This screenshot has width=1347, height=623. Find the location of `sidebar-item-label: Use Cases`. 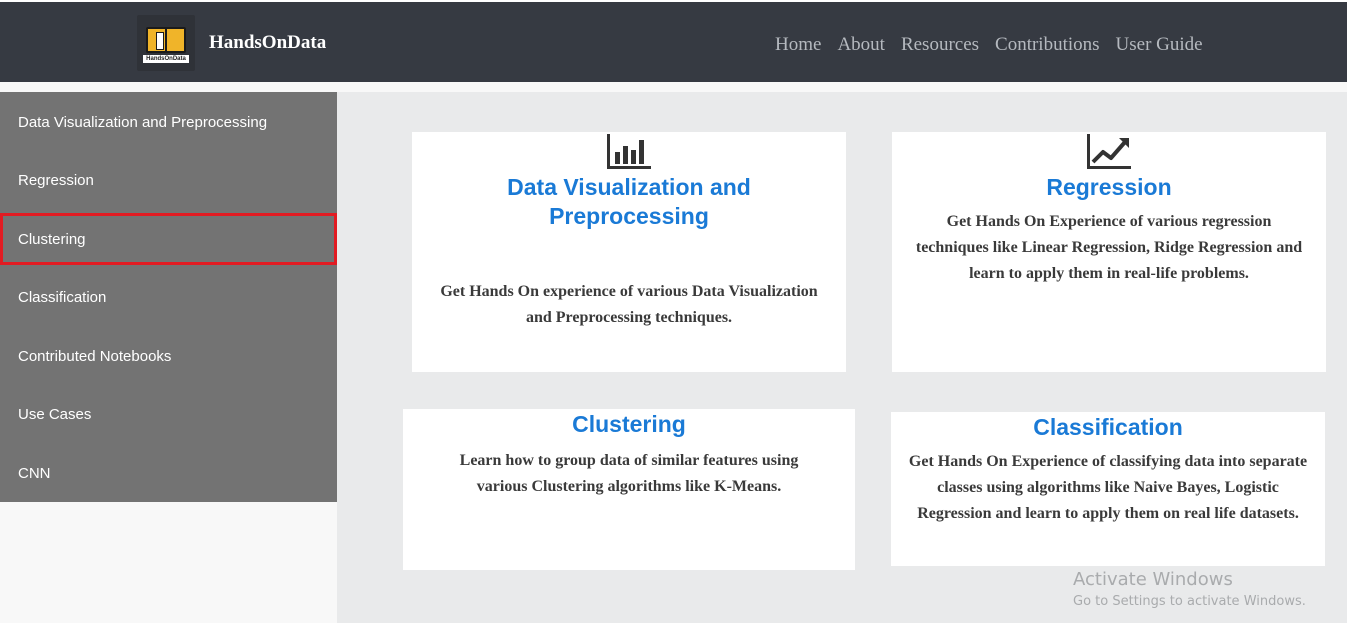

sidebar-item-label: Use Cases is located at coordinates (55, 414).